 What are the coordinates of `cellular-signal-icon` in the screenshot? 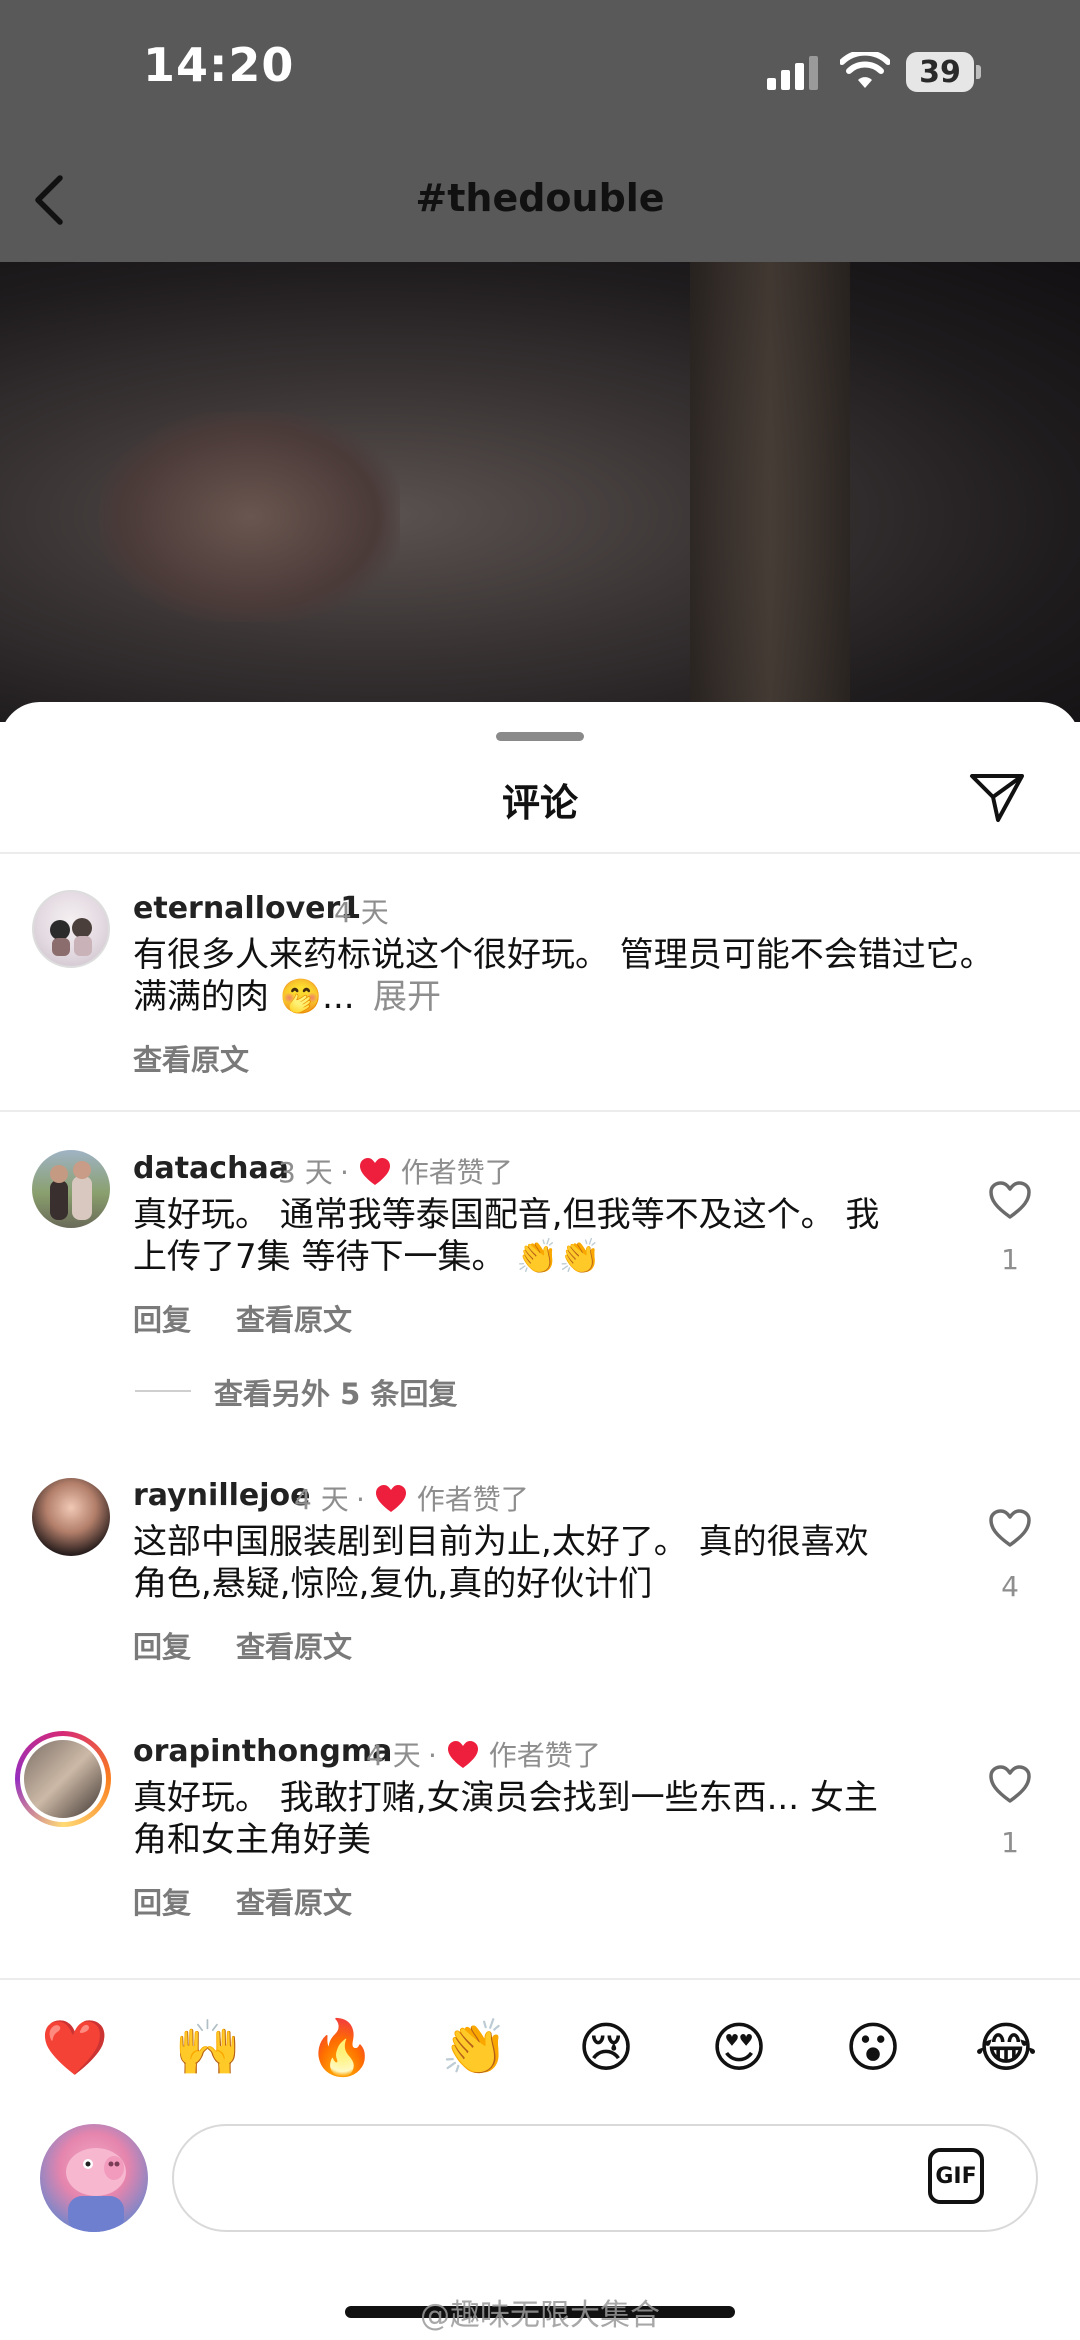 It's located at (792, 73).